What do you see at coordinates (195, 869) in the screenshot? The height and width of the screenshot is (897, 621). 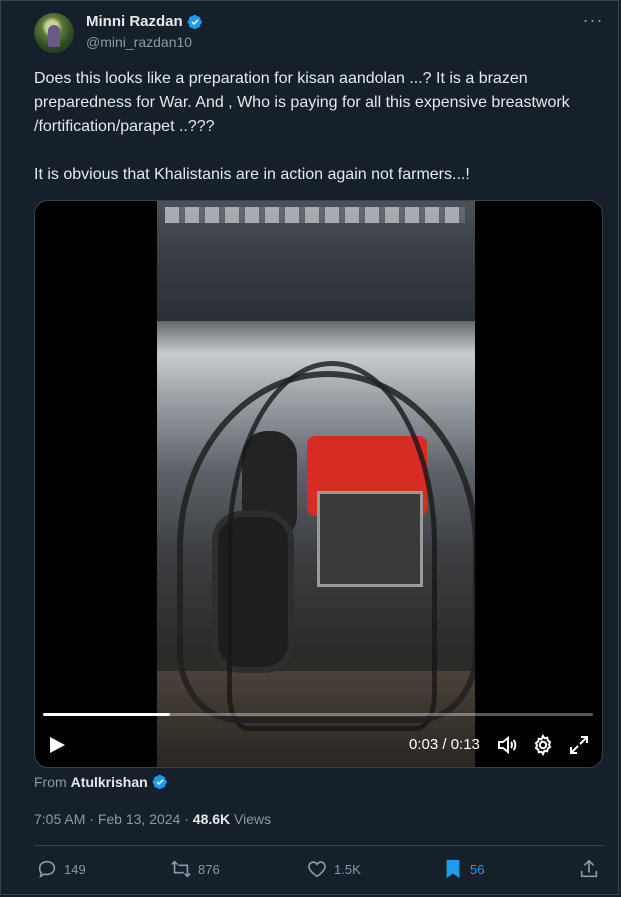 I see `repost-button: 876` at bounding box center [195, 869].